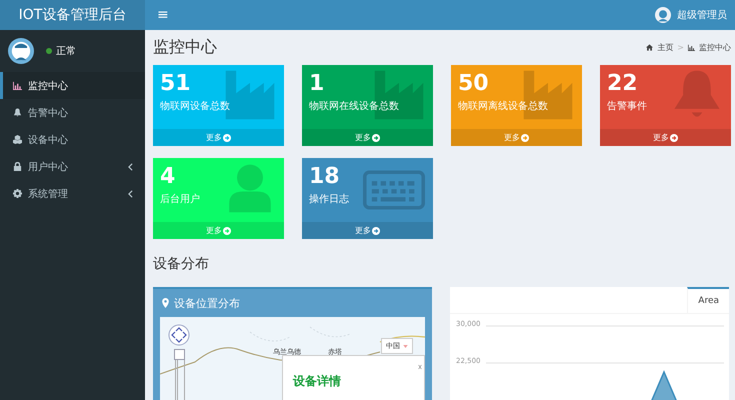 The width and height of the screenshot is (735, 400). Describe the element at coordinates (72, 166) in the screenshot. I see `sidebar-menu-item: 用户中心` at that location.